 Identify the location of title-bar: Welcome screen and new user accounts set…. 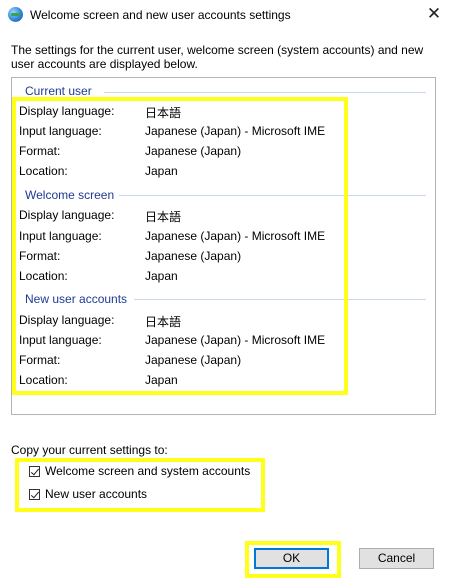
(225, 15).